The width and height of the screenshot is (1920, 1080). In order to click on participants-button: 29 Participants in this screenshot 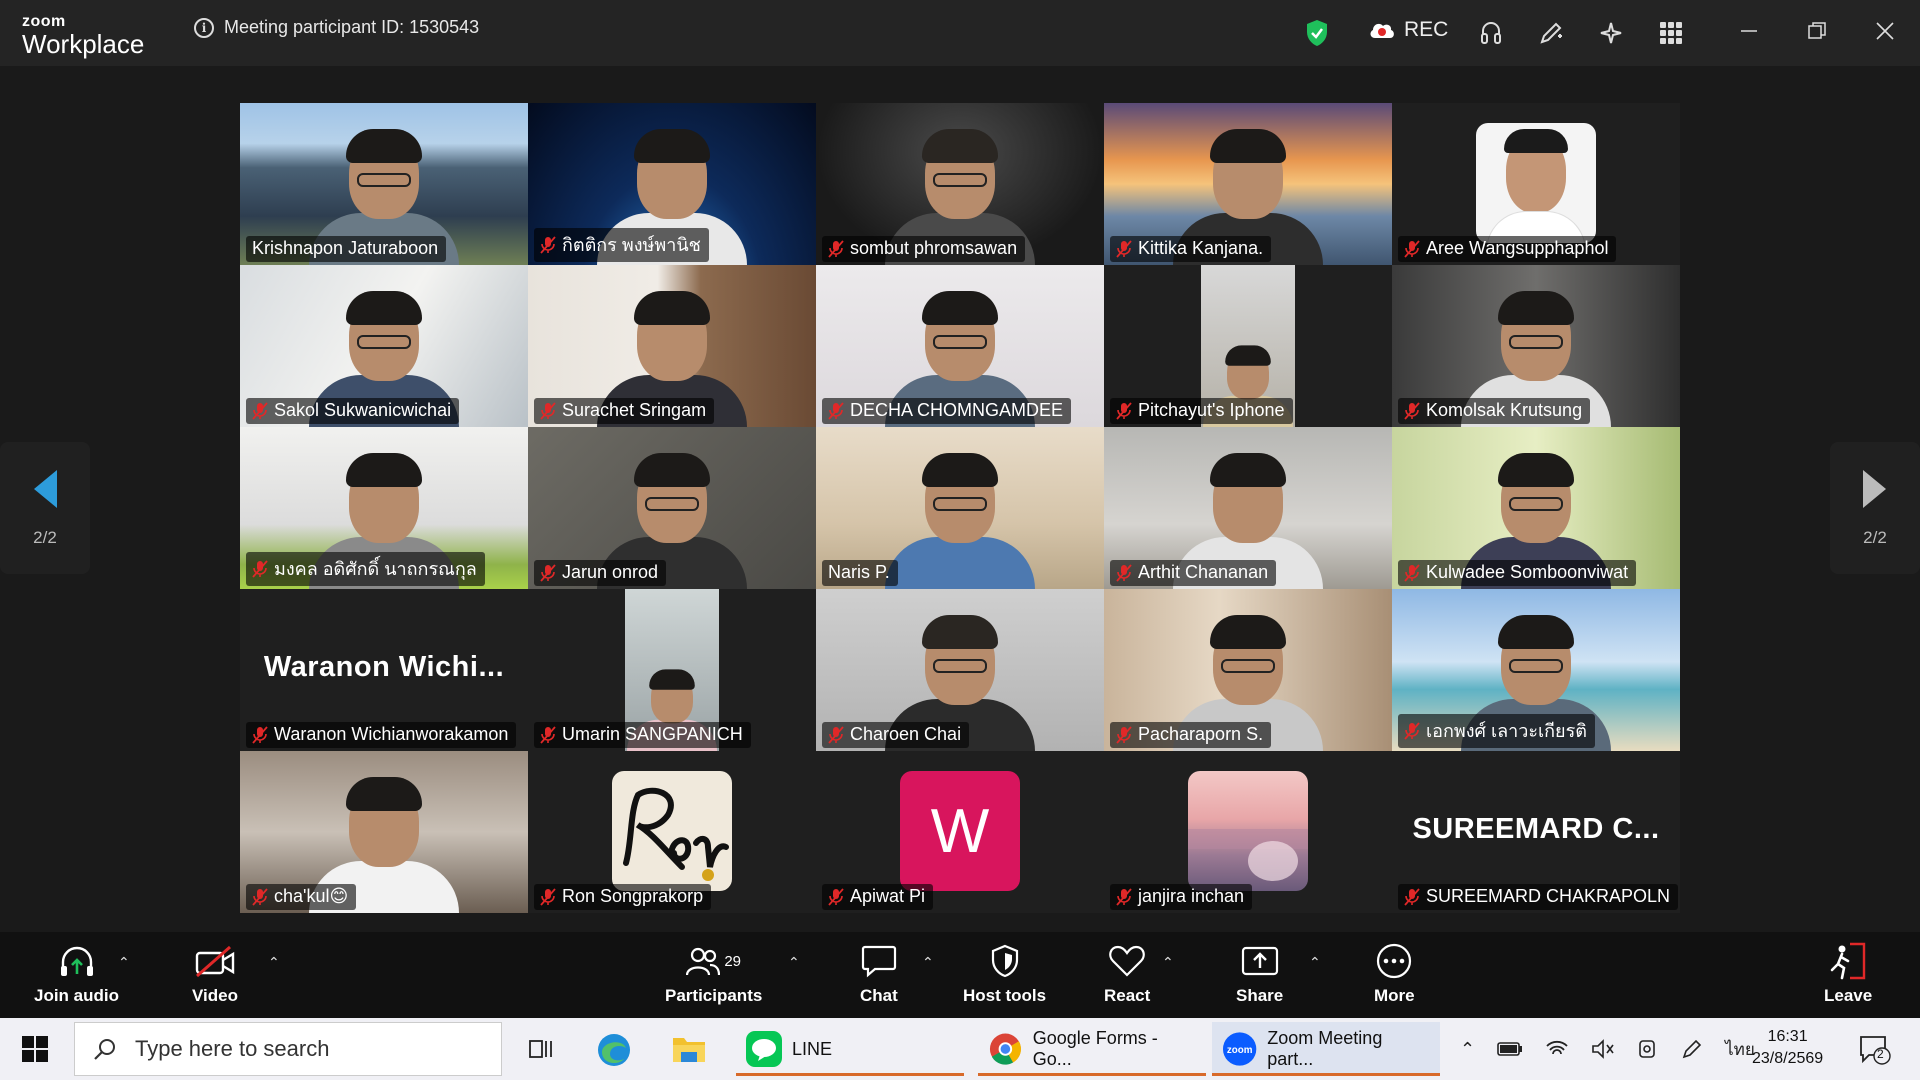, I will do `click(713, 974)`.